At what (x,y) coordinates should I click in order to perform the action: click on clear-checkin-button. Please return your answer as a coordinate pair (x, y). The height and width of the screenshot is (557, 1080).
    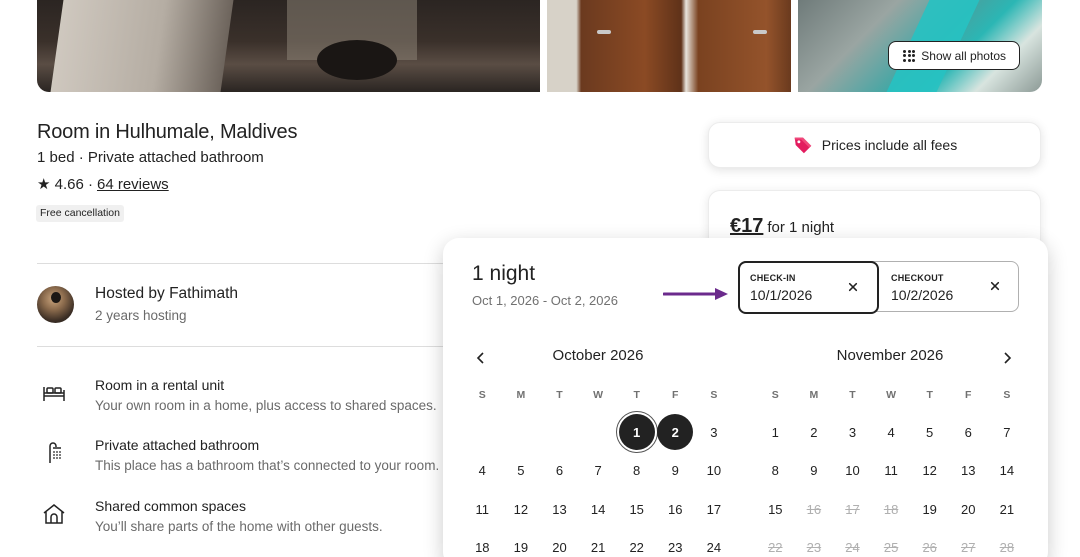
    Looking at the image, I should click on (853, 287).